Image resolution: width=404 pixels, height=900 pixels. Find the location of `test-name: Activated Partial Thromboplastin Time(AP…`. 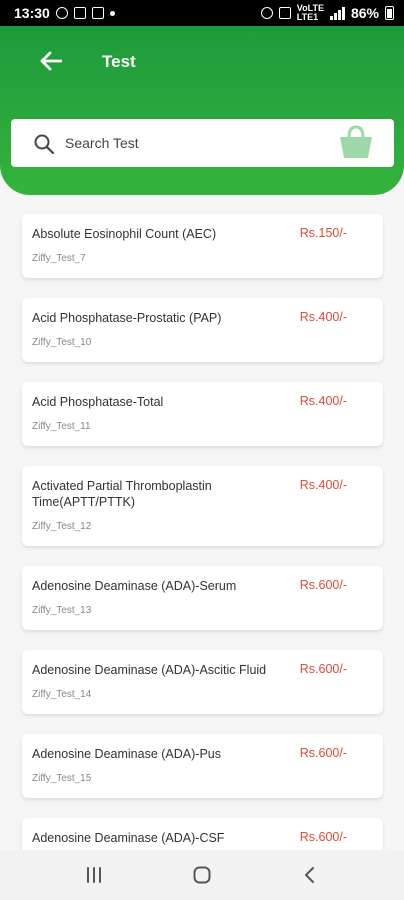

test-name: Activated Partial Thromboplastin Time(AP… is located at coordinates (122, 494).